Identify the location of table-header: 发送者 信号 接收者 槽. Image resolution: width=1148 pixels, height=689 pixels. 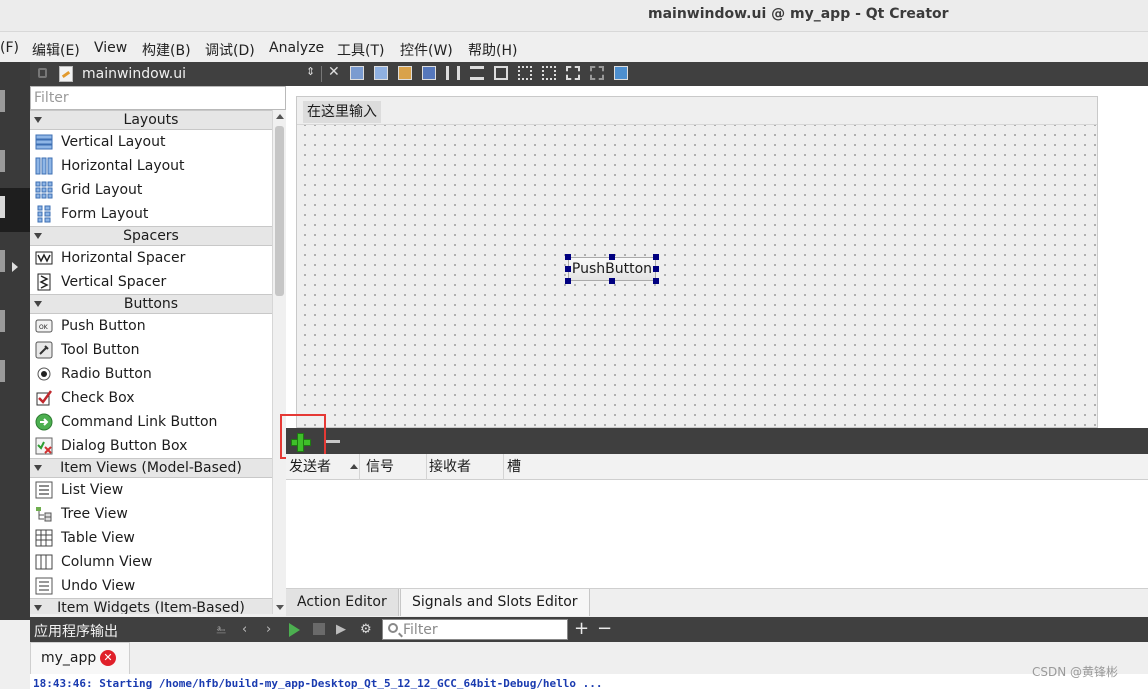
(717, 467).